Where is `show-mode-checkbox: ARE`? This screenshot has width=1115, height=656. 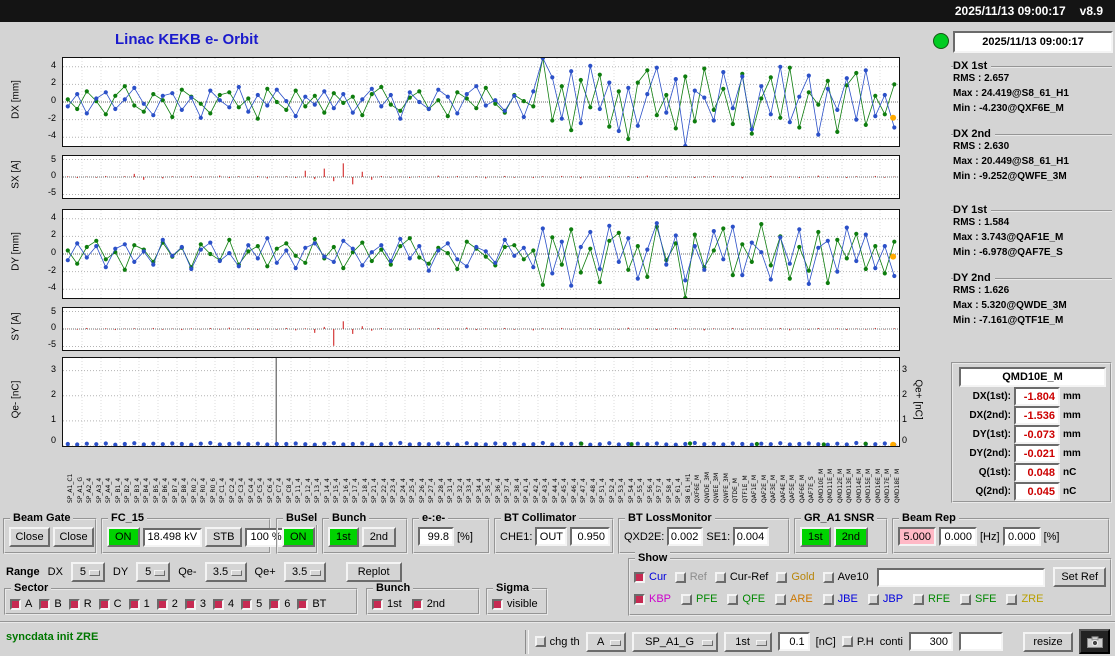
show-mode-checkbox: ARE is located at coordinates (794, 599).